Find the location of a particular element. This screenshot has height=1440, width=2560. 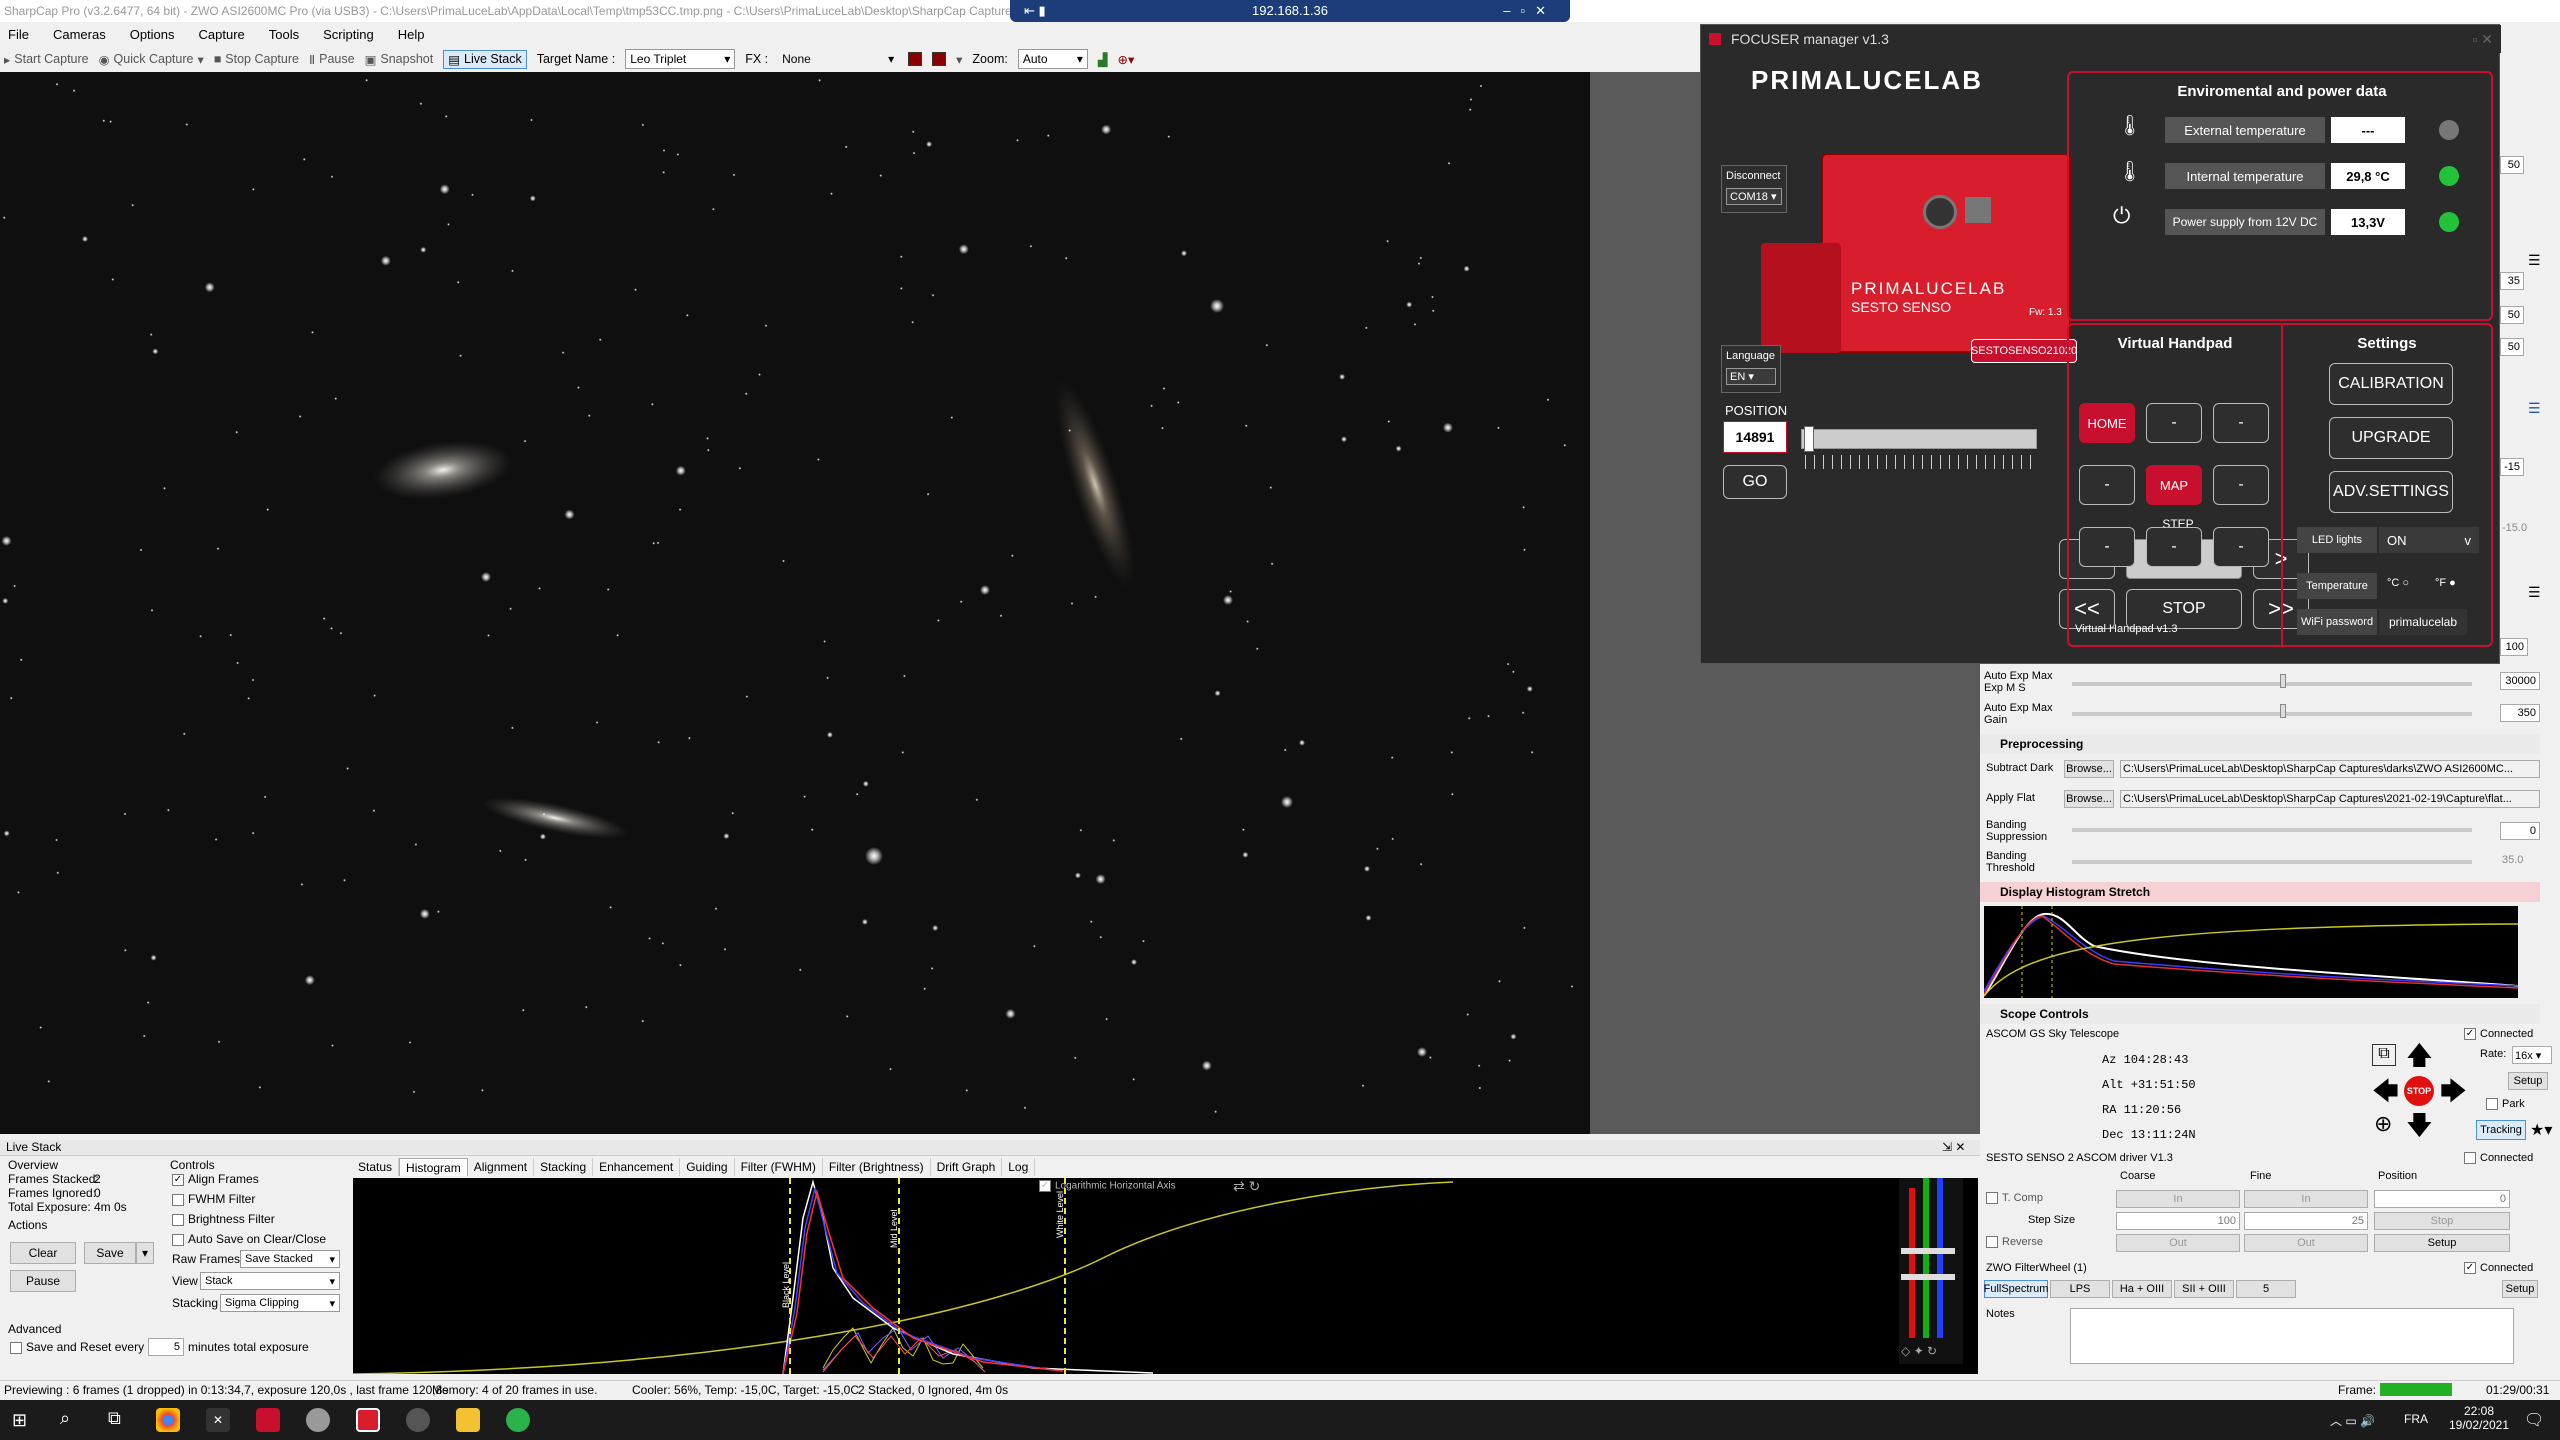

focuser-stop-button-ascom: Stop is located at coordinates (2442, 1221).